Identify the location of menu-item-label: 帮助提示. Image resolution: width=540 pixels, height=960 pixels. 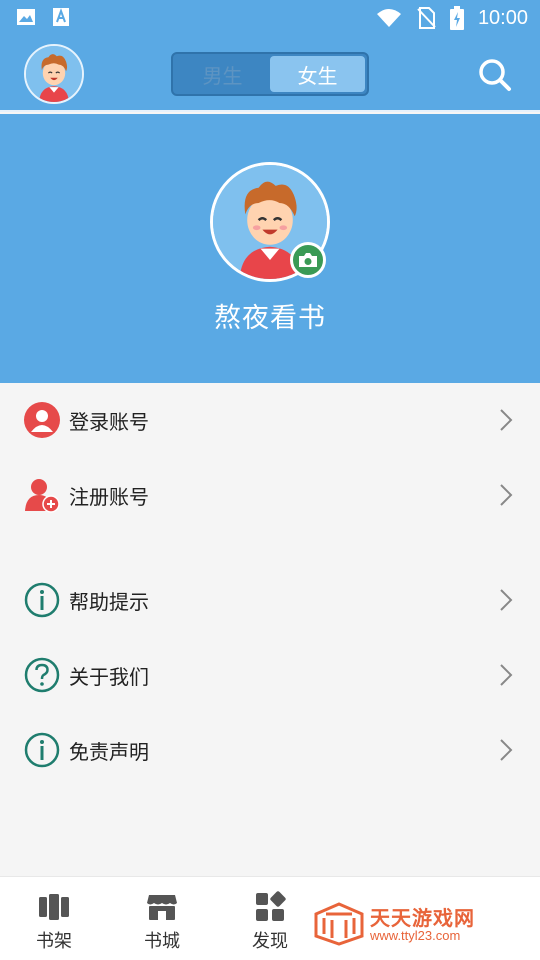
(109, 601).